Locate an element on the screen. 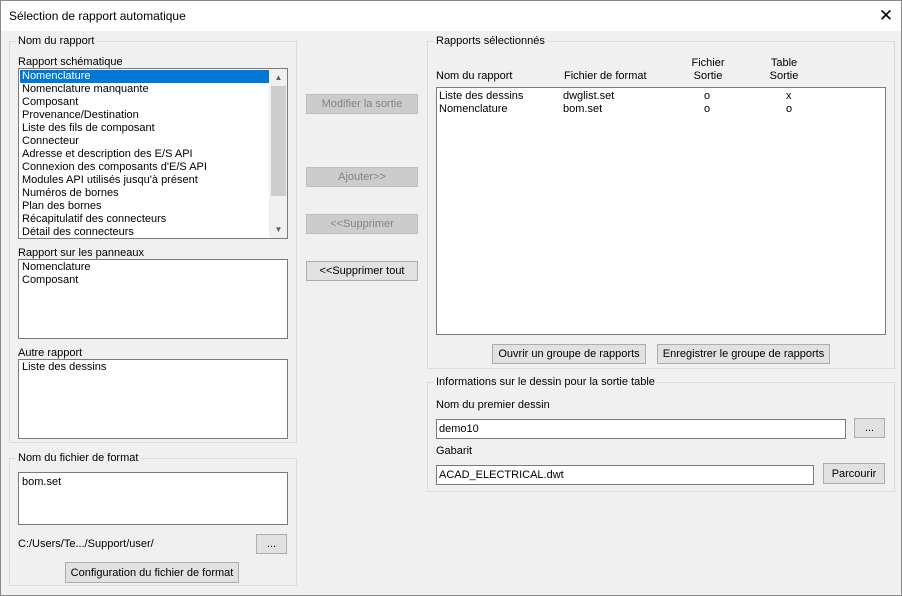 This screenshot has width=902, height=596. col-header-file-output-line1: Fichier is located at coordinates (708, 63).